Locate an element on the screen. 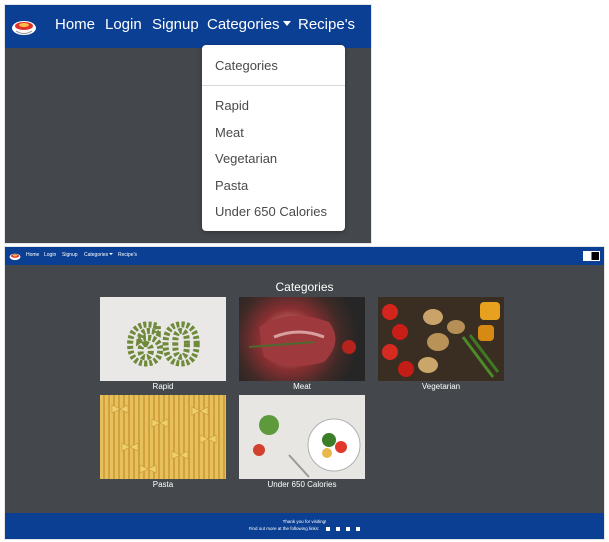 The height and width of the screenshot is (542, 609). category-card-vegetarian: Vegetarian is located at coordinates (441, 344).